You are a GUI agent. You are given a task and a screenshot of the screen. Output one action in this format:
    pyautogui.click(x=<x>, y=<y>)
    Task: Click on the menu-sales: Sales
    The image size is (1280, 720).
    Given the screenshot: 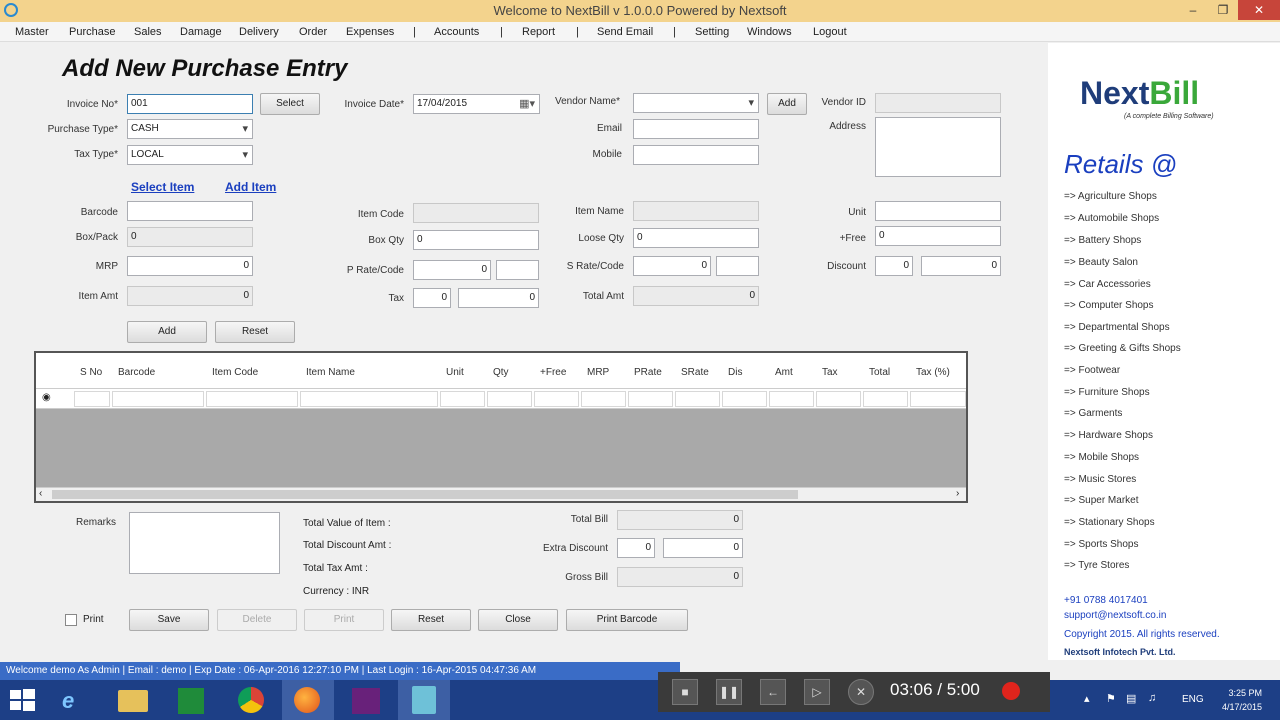 What is the action you would take?
    pyautogui.click(x=148, y=32)
    